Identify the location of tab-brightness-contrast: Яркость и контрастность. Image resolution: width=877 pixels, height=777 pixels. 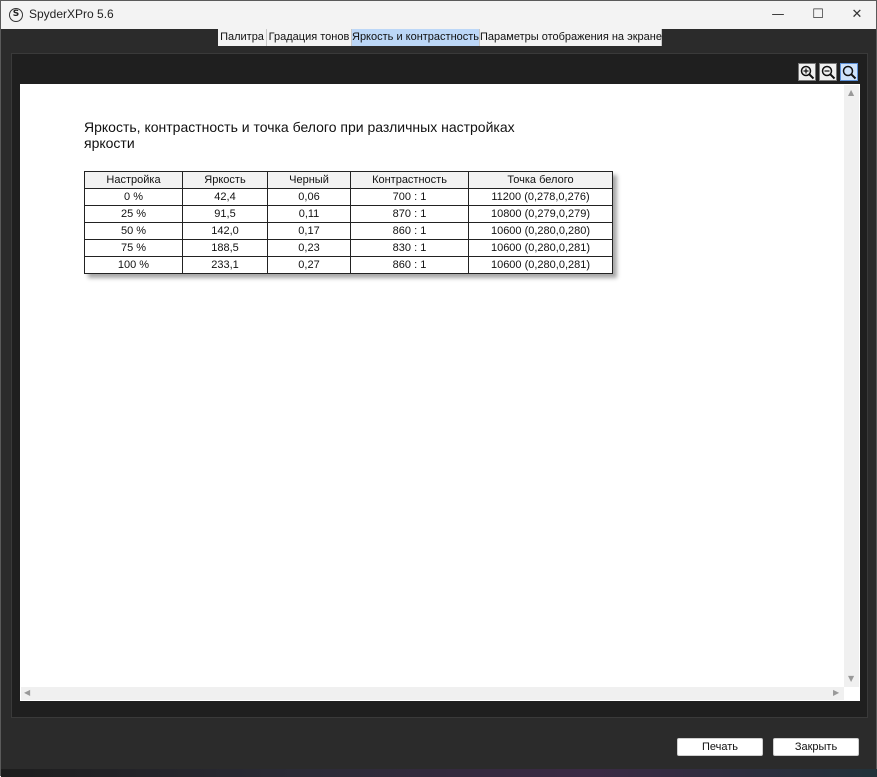
(416, 37).